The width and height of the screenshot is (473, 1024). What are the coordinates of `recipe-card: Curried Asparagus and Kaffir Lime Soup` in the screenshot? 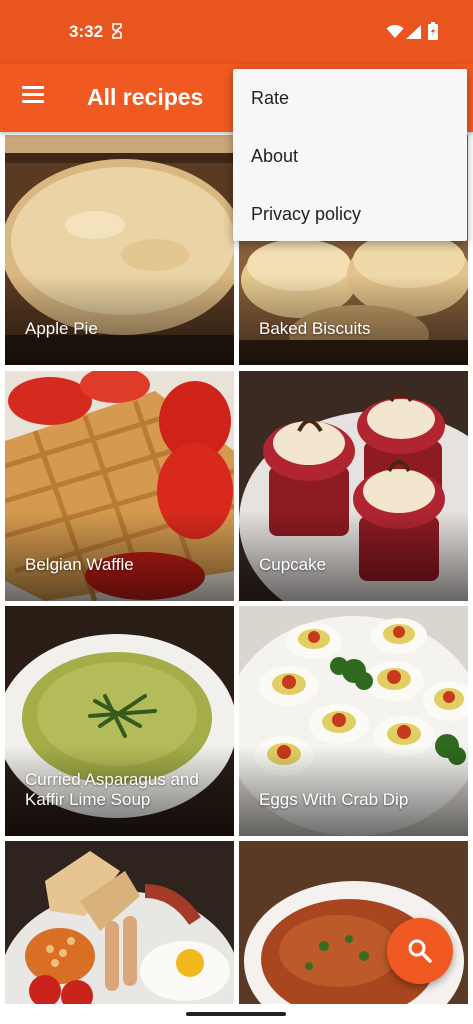 It's located at (119, 721).